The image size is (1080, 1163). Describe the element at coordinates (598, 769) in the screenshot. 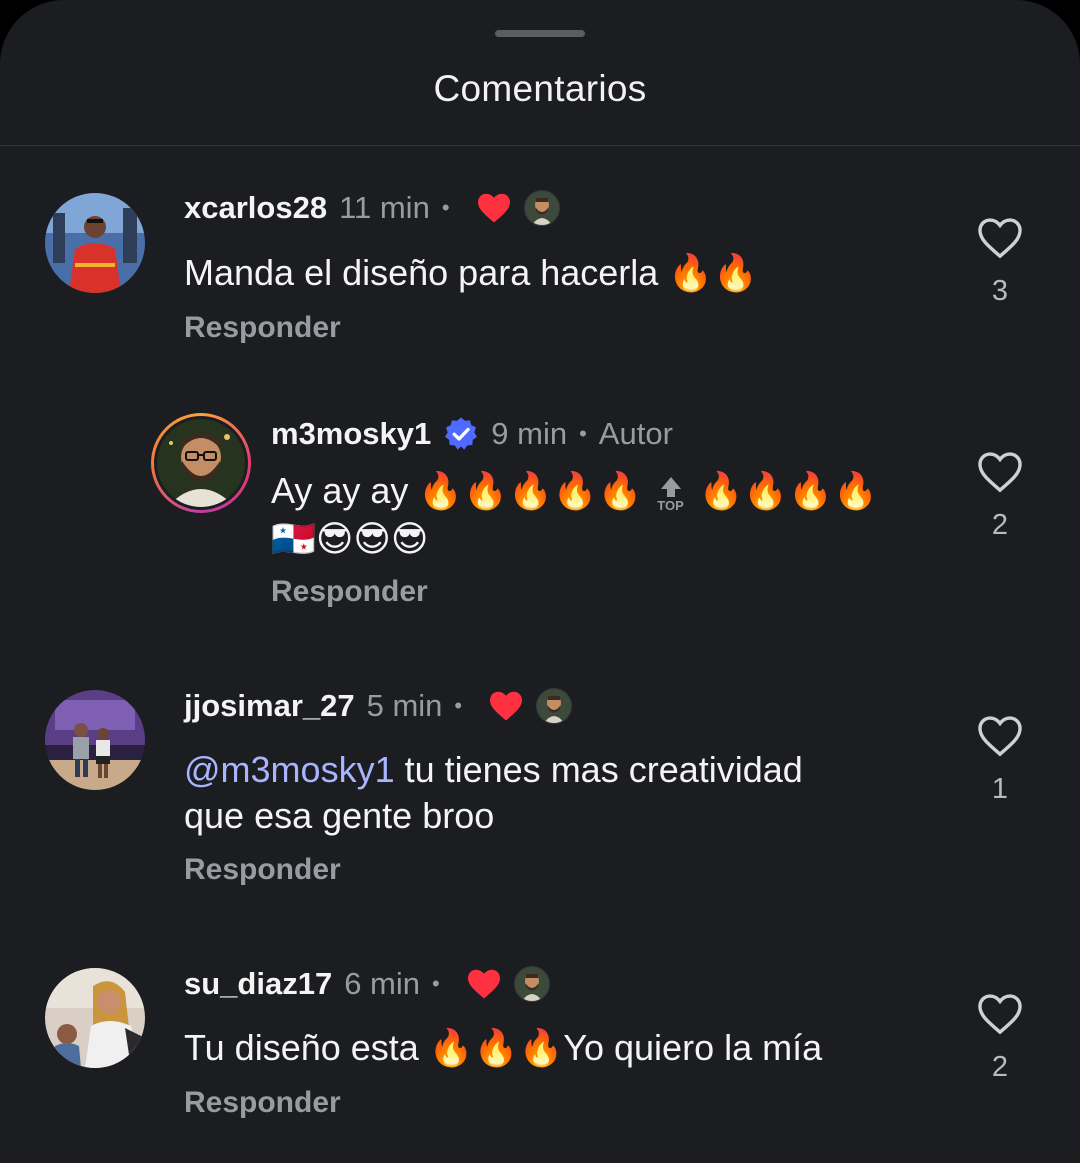

I see `comment-text-part: tu tienes mas creatividad` at that location.